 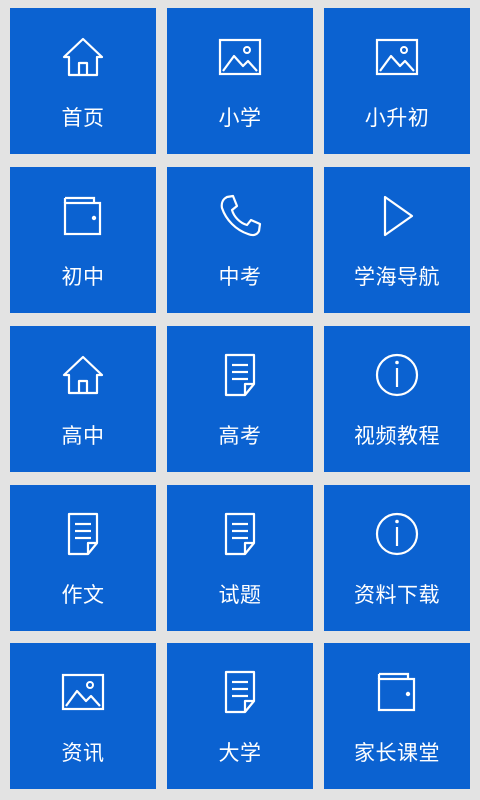 What do you see at coordinates (397, 118) in the screenshot?
I see `tile-label: 小升初` at bounding box center [397, 118].